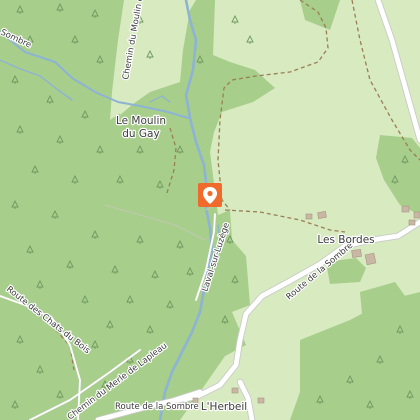  What do you see at coordinates (141, 121) in the screenshot?
I see `place-label-moulin-line1: Le Moulin` at bounding box center [141, 121].